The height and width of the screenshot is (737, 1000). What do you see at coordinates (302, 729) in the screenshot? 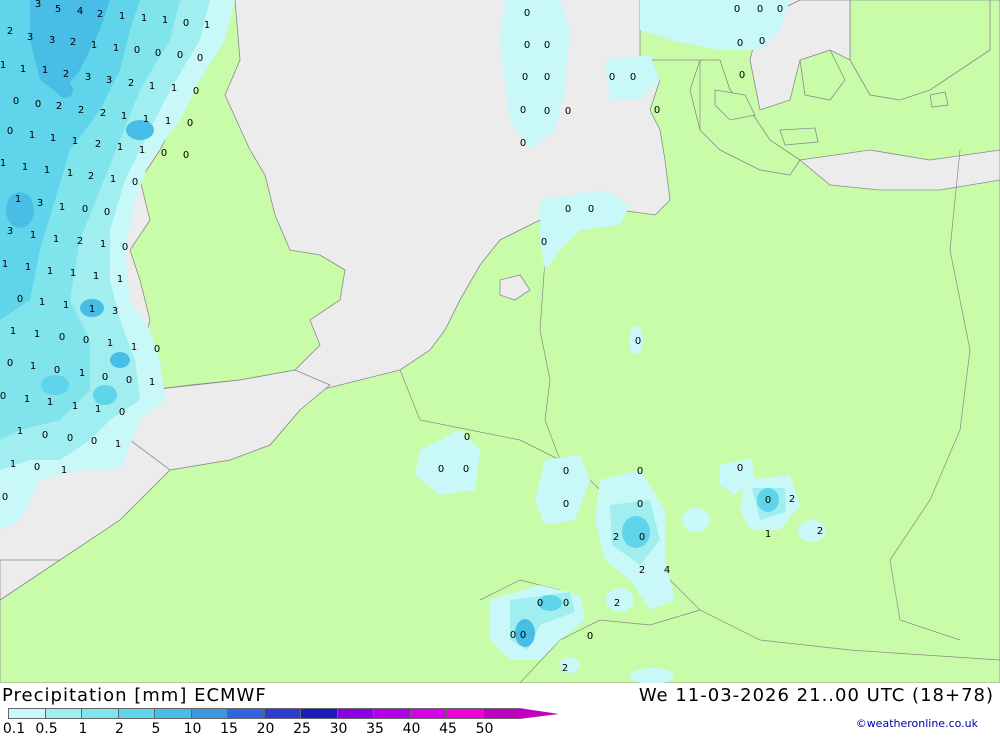
I see `legend-tick-label: 25` at bounding box center [302, 729].